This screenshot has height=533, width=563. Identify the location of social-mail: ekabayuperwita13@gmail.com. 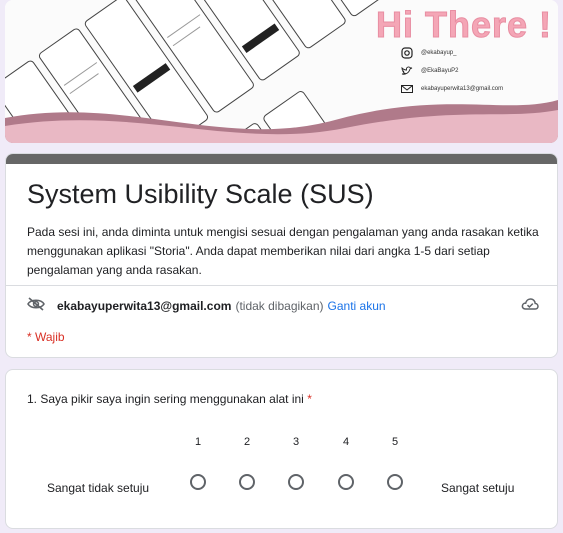
(452, 89).